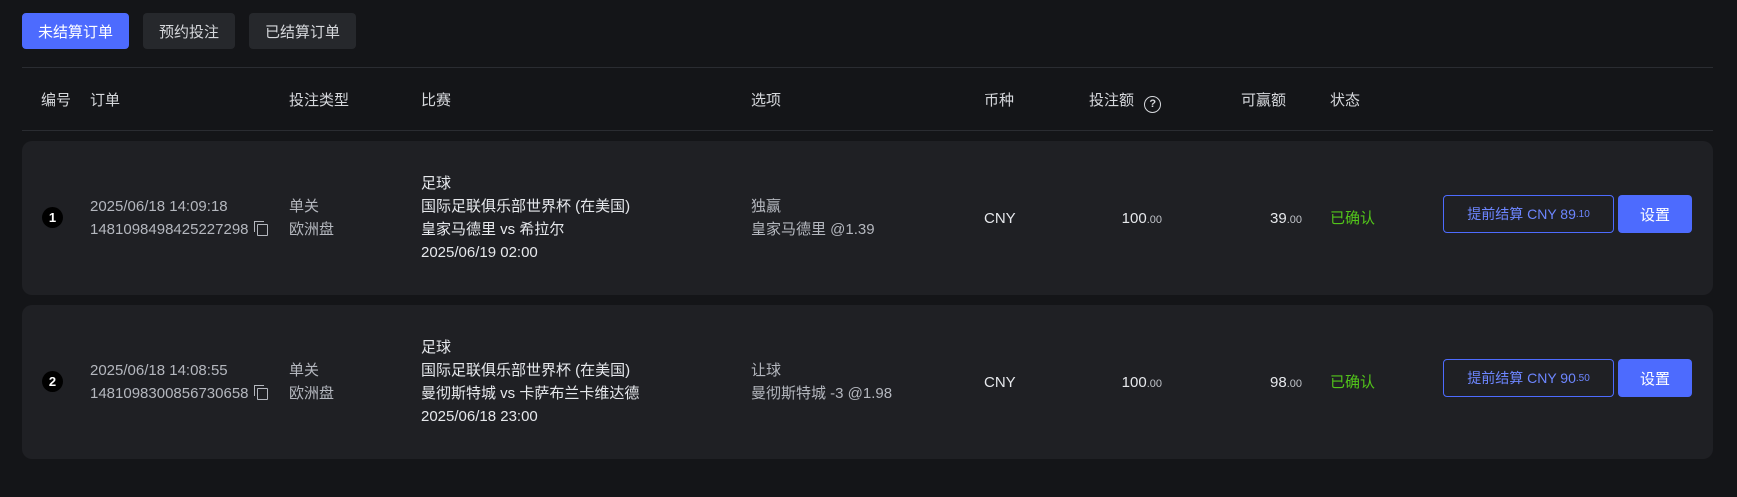 The height and width of the screenshot is (497, 1737). What do you see at coordinates (766, 370) in the screenshot?
I see `market: 让球` at bounding box center [766, 370].